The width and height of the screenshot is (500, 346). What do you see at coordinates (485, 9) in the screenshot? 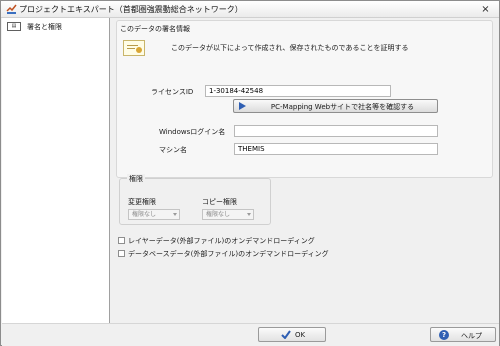
I see `close-button: ×` at bounding box center [485, 9].